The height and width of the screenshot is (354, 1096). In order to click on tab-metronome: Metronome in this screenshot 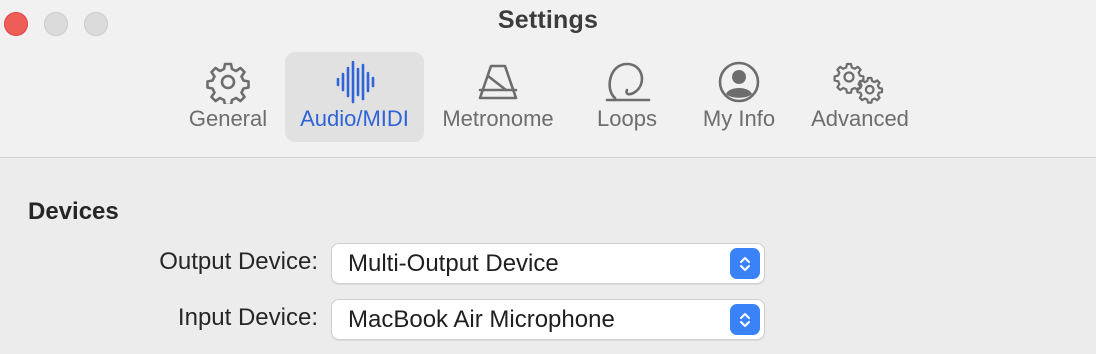, I will do `click(498, 97)`.